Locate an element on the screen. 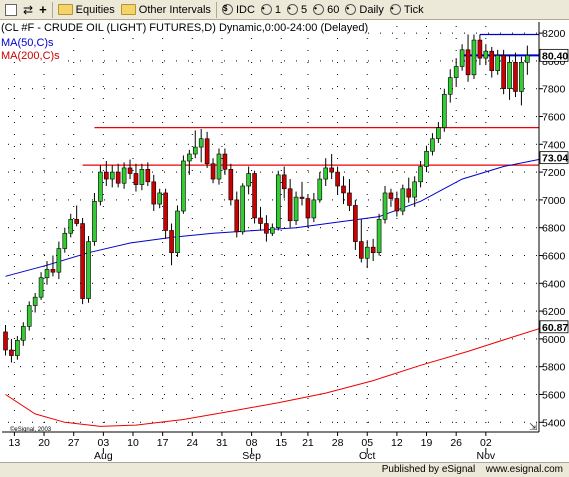 This screenshot has height=477, width=569. publisher-credit: Published by eSignal www.esignal.com is located at coordinates (472, 469).